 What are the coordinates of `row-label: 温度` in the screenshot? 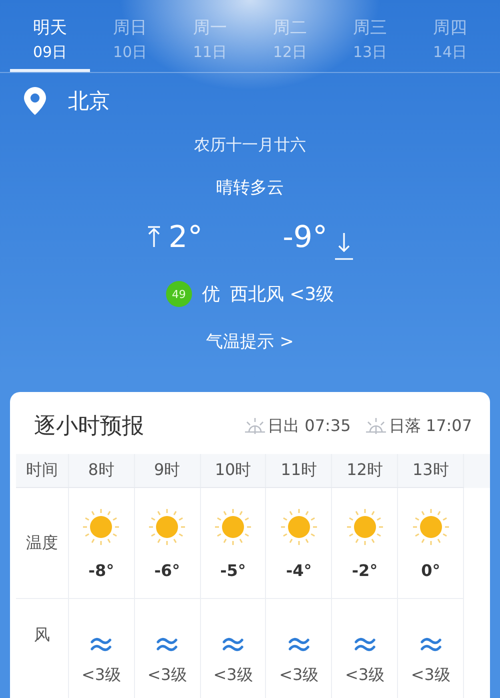 It's located at (42, 542).